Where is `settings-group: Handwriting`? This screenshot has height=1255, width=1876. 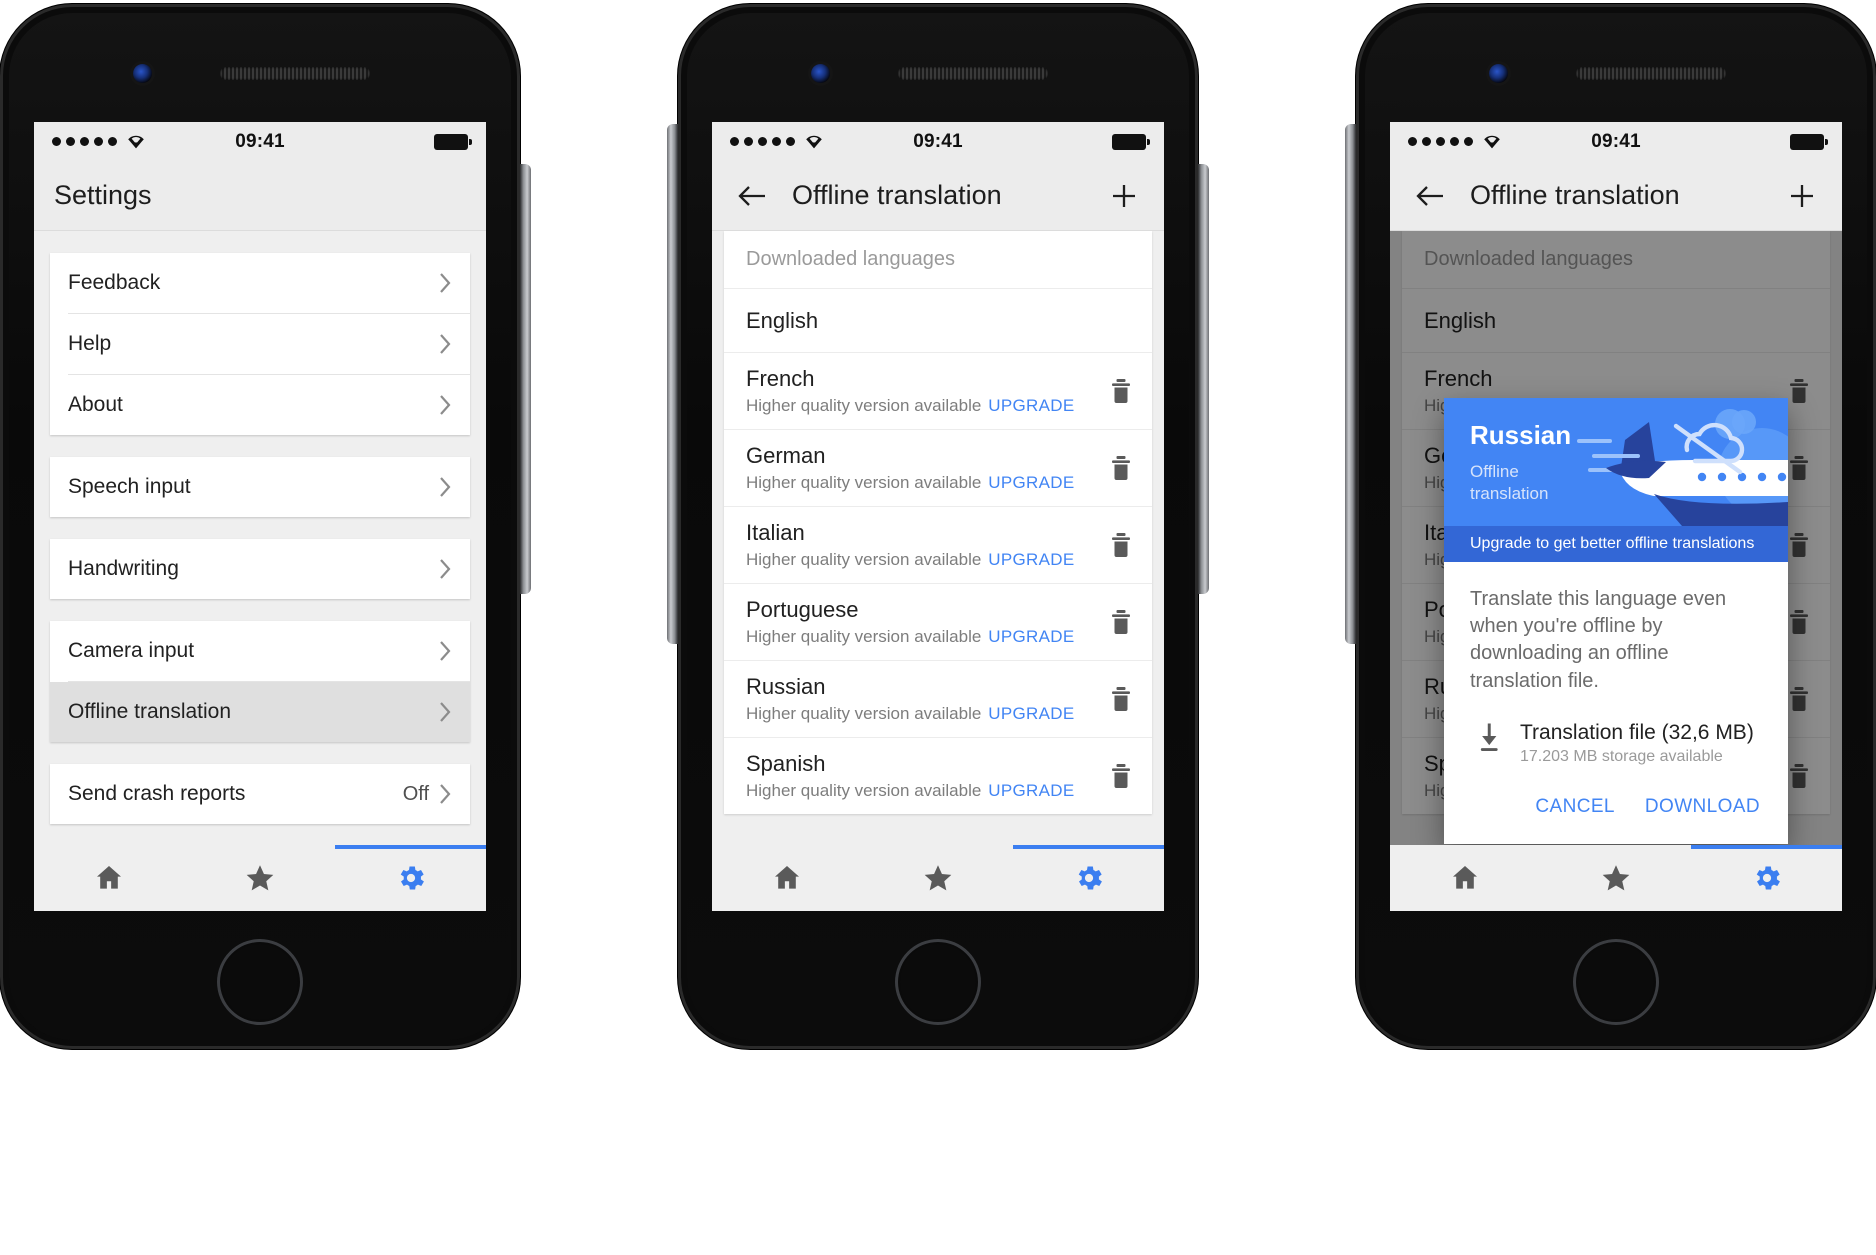 settings-group: Handwriting is located at coordinates (260, 569).